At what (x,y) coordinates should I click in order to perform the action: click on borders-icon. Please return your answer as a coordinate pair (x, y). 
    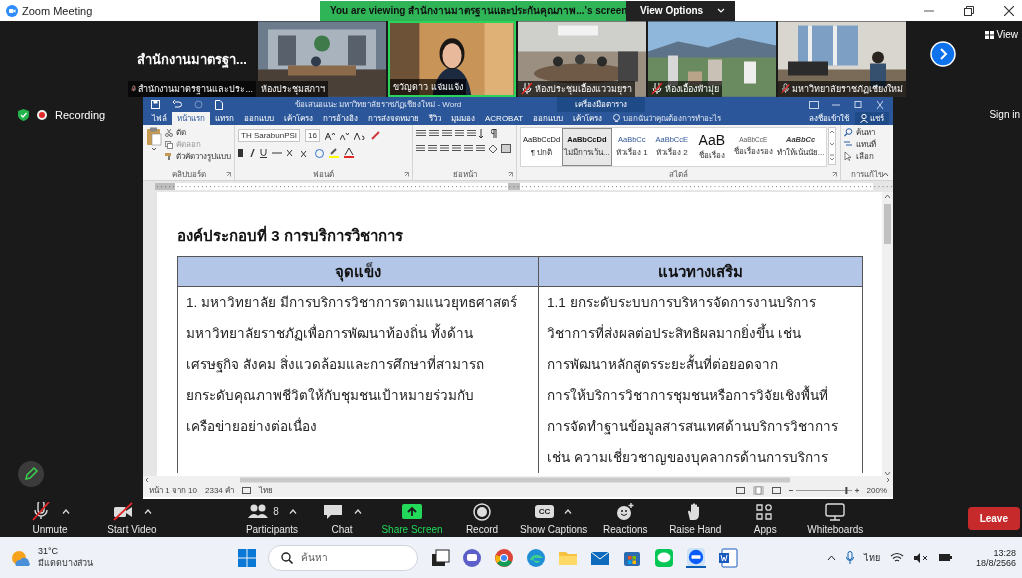
    Looking at the image, I should click on (506, 148).